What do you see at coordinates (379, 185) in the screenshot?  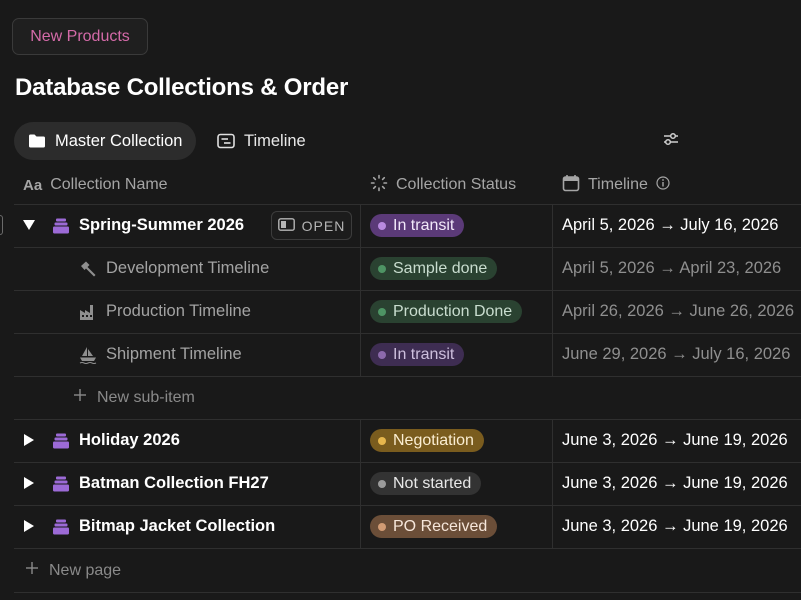 I see `status-property-icon` at bounding box center [379, 185].